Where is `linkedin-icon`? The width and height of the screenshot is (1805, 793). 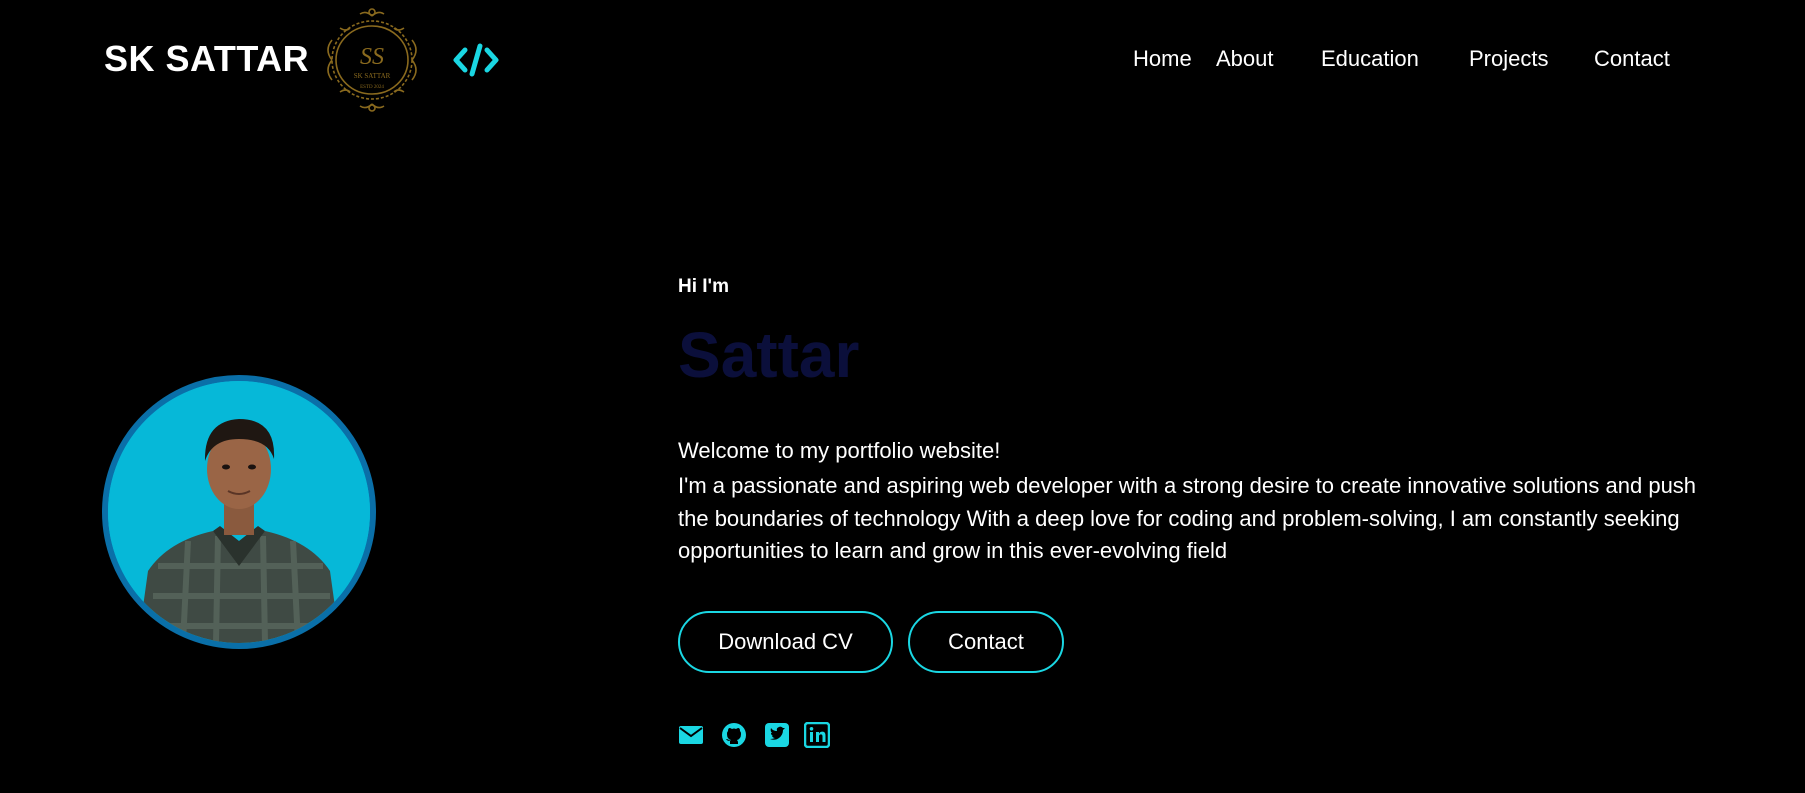 linkedin-icon is located at coordinates (817, 735).